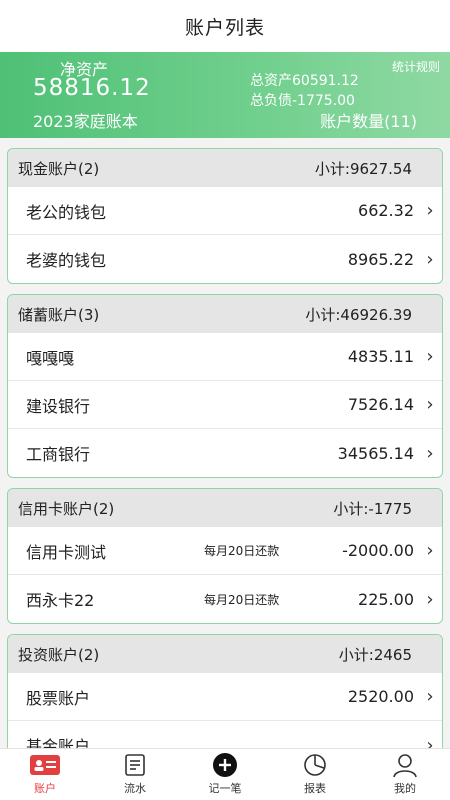 The height and width of the screenshot is (800, 450). Describe the element at coordinates (416, 66) in the screenshot. I see `stat-rules-link: 统计规则` at that location.